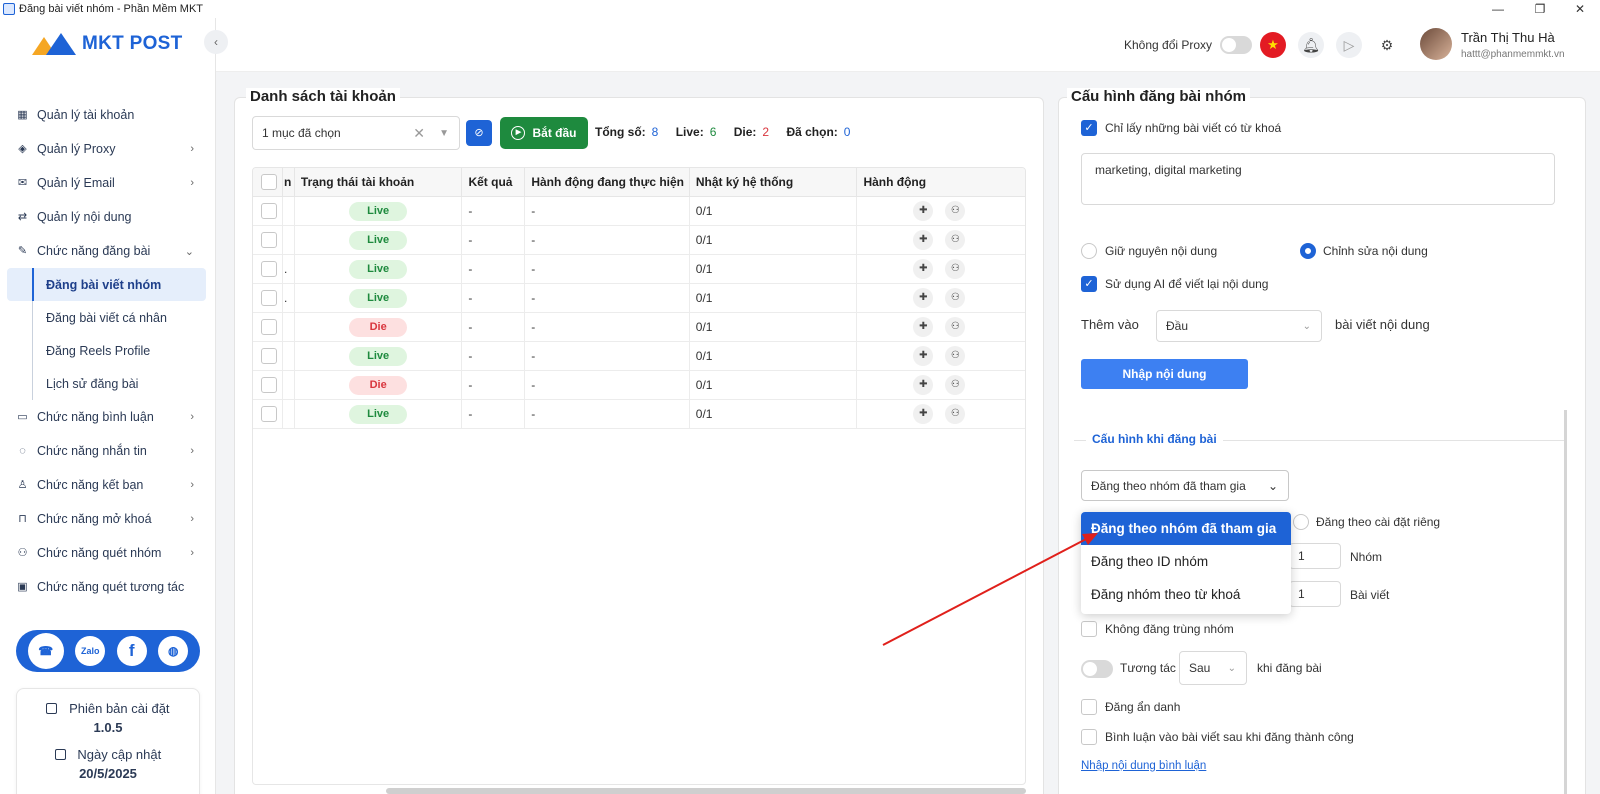 This screenshot has height=794, width=1600. What do you see at coordinates (90, 651) in the screenshot?
I see `zalo-icon: Zalo` at bounding box center [90, 651].